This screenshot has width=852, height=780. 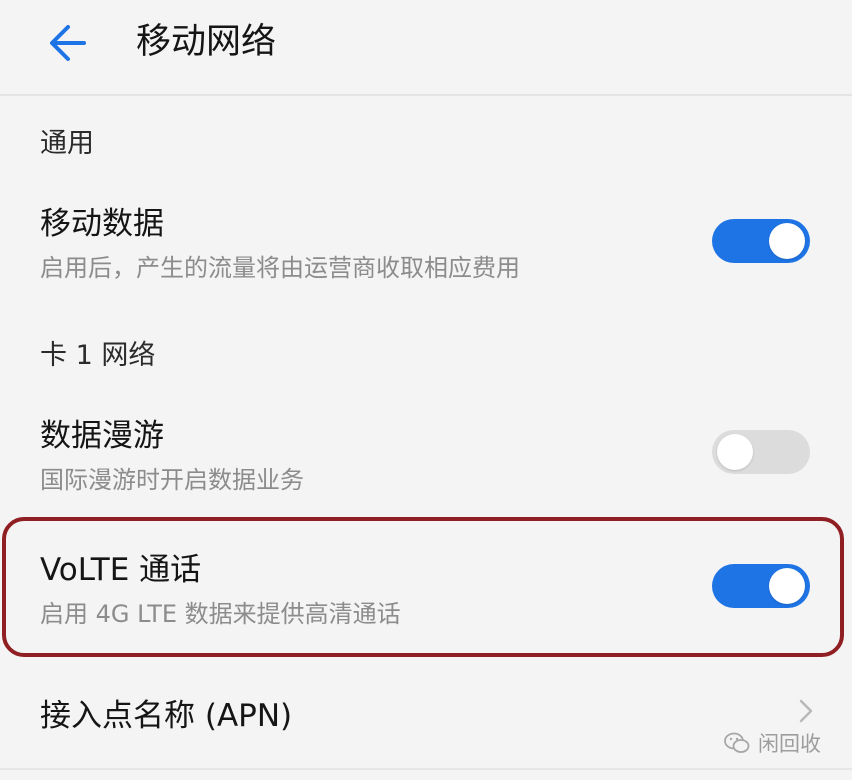 What do you see at coordinates (806, 711) in the screenshot?
I see `chevron-right-icon` at bounding box center [806, 711].